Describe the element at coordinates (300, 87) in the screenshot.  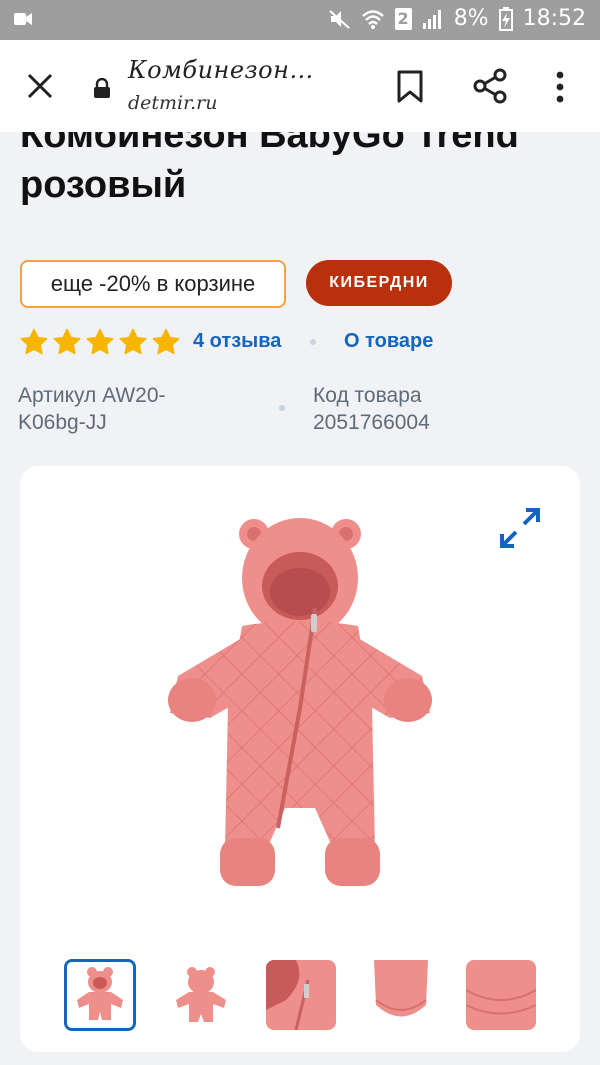
I see `browser-toolbar: Комбинезон… detmir.ru` at that location.